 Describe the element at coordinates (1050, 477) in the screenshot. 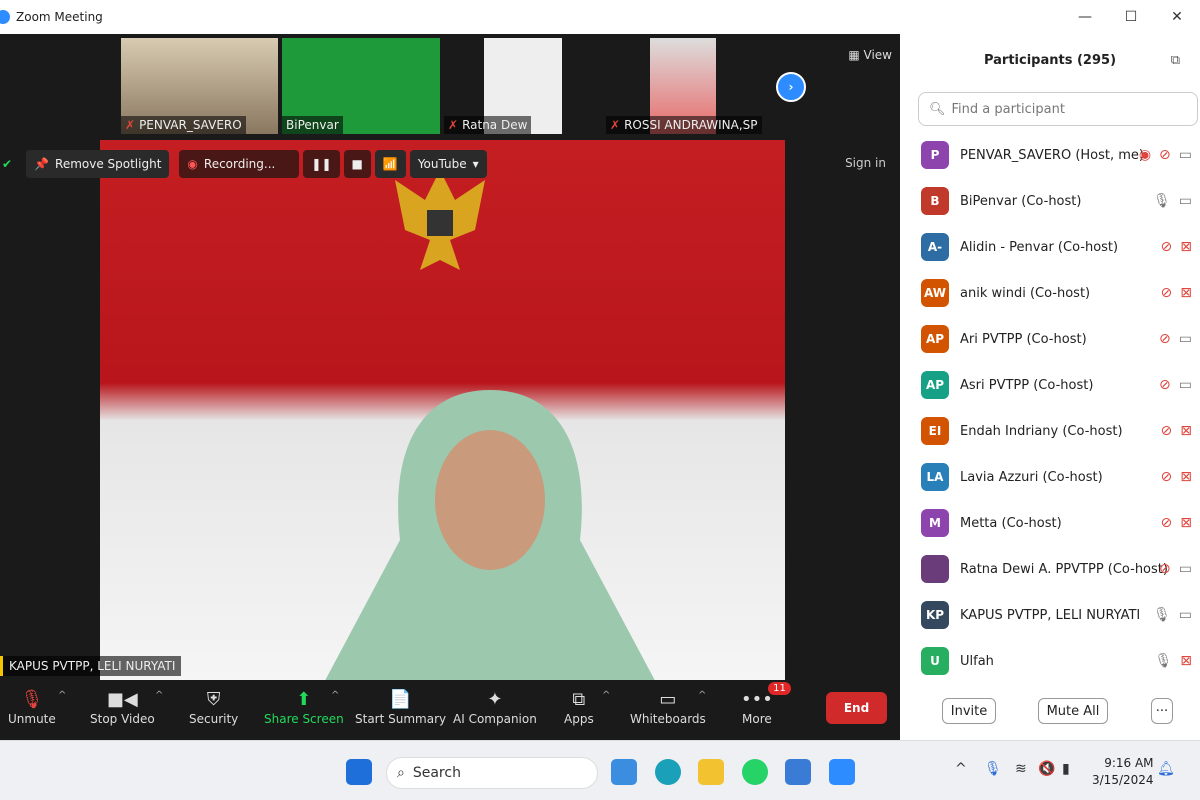

I see `participant-row: LA Lavia Azzuri (Co-host) ⊘ ⊠` at that location.